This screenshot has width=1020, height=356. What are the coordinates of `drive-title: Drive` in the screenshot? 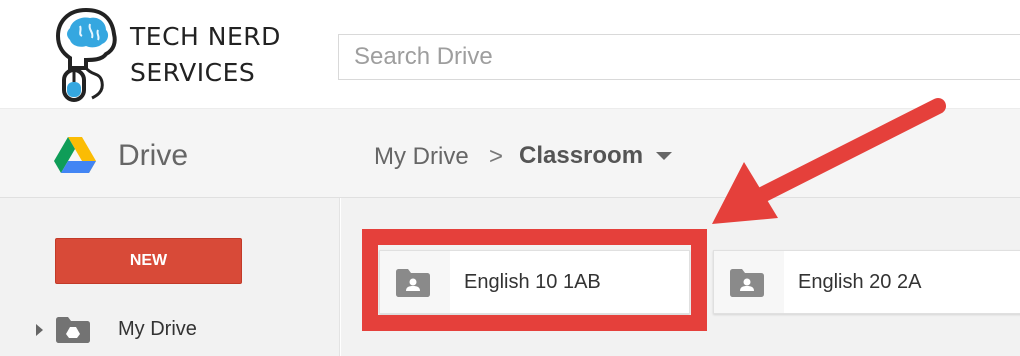 It's located at (153, 156).